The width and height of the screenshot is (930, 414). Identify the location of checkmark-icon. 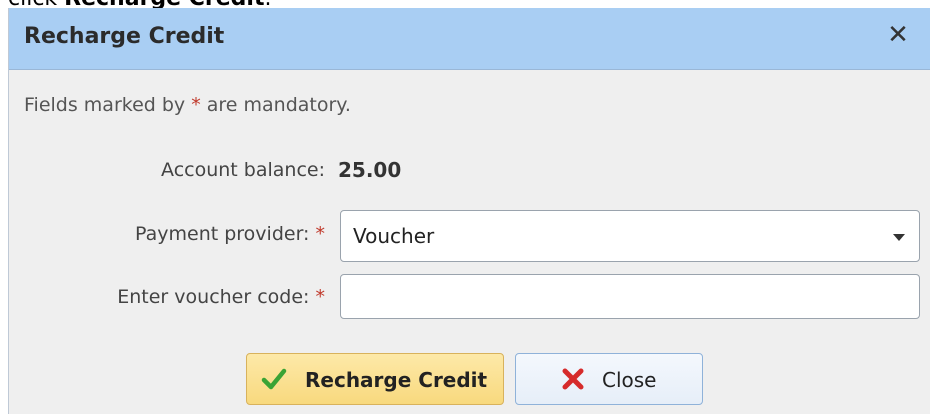
(274, 379).